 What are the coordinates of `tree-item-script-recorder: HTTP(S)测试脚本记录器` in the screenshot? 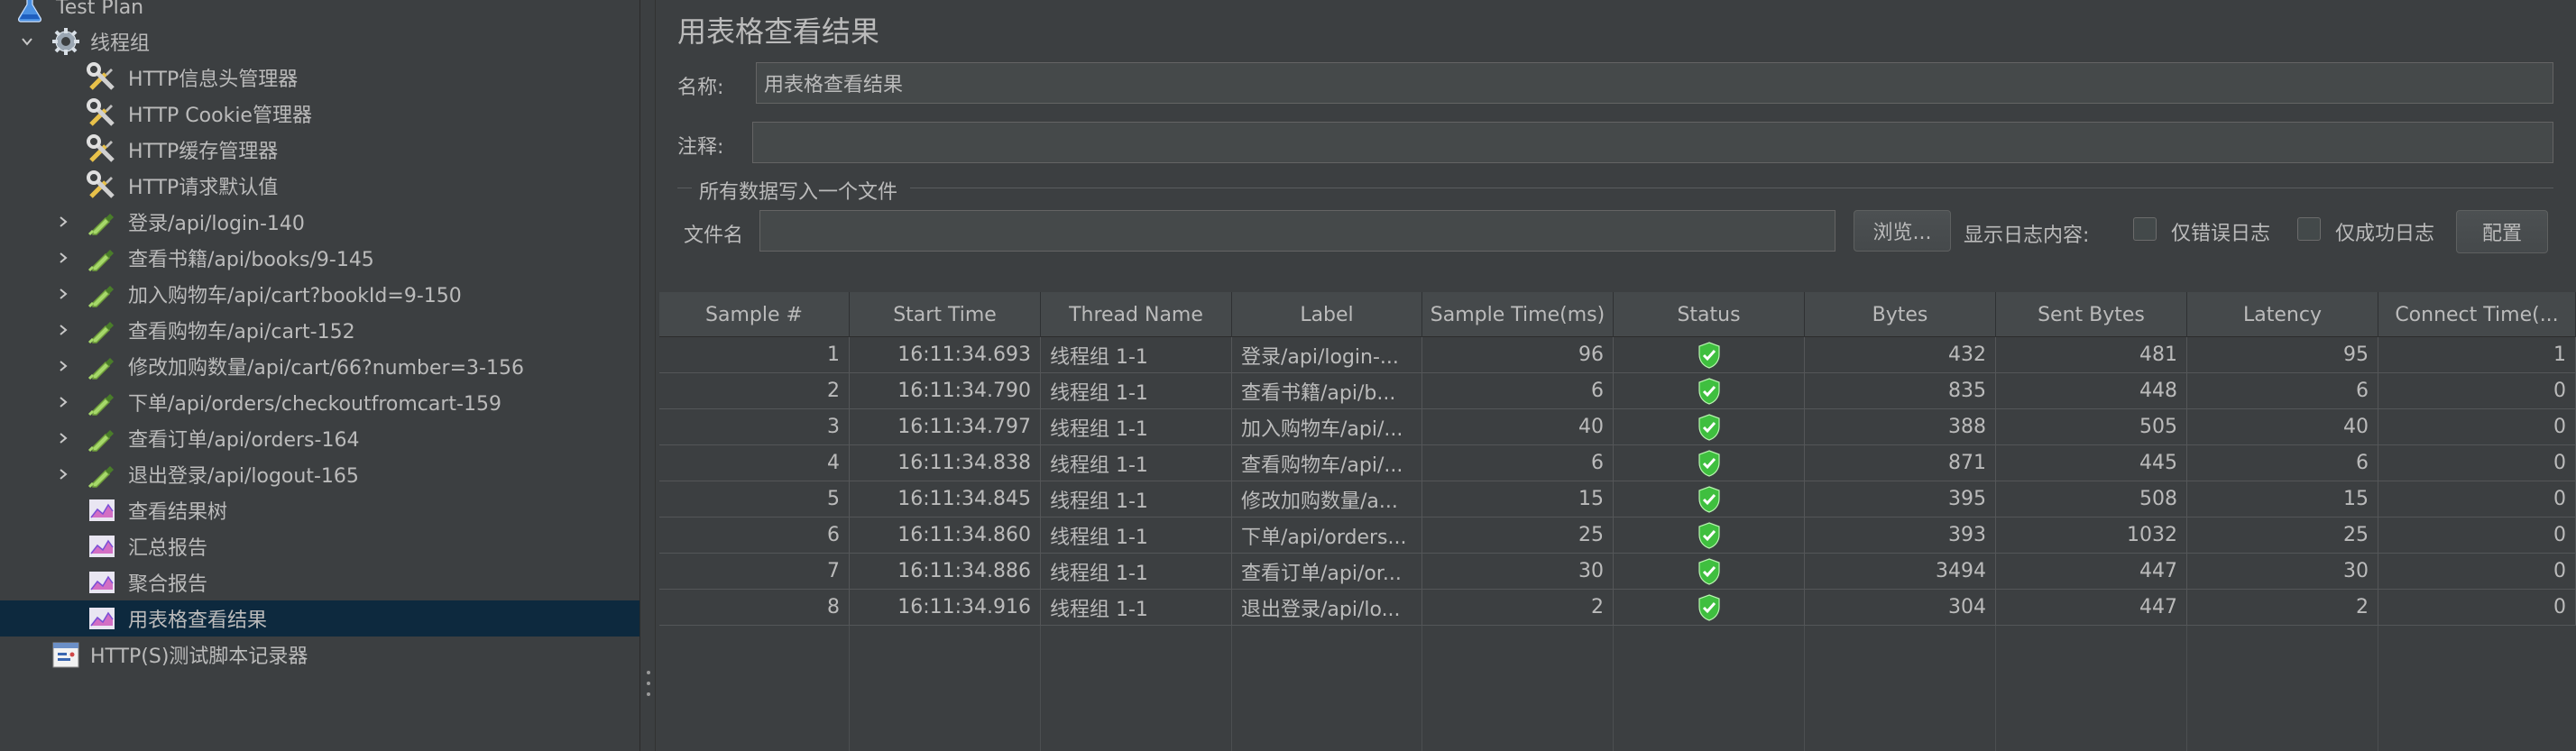 It's located at (320, 655).